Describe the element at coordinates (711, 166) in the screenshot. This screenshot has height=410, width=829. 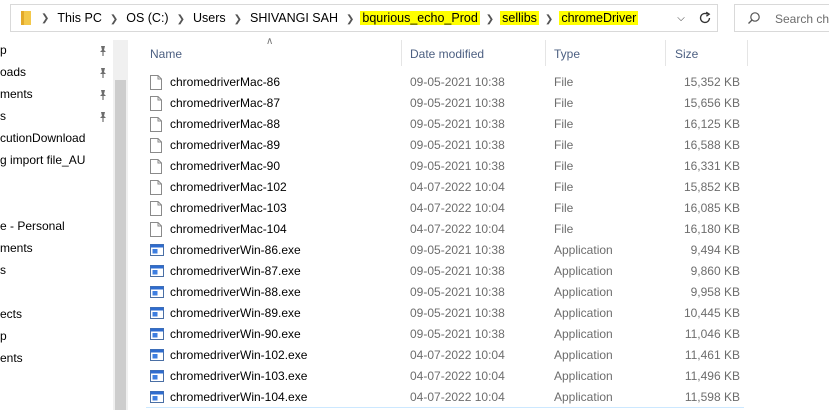
I see `file-size: 16,331 KB` at that location.